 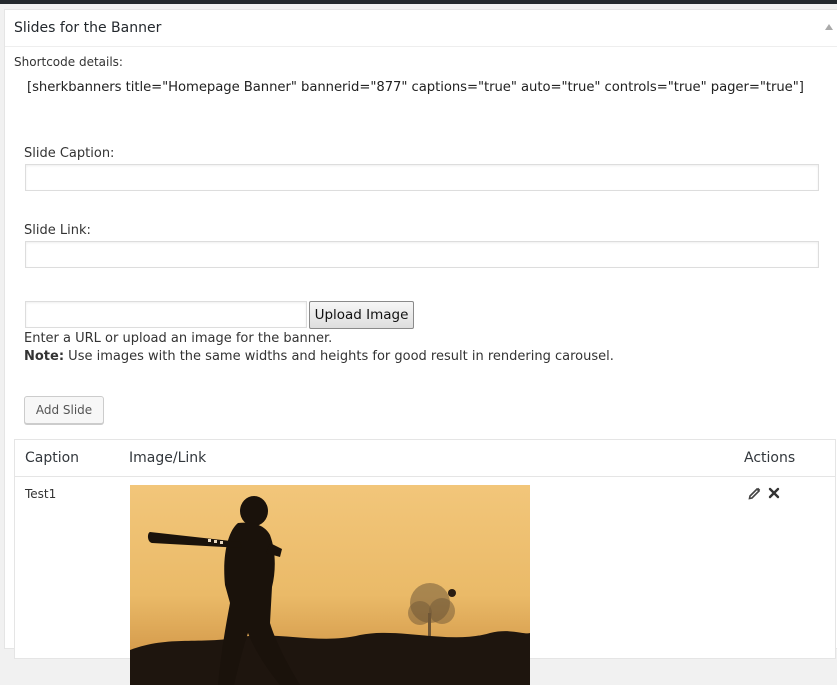 I want to click on note-label: Note:, so click(x=44, y=356).